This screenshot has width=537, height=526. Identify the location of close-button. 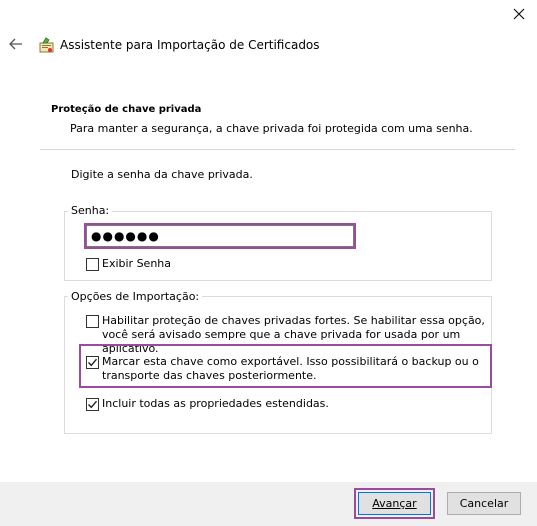
(519, 15).